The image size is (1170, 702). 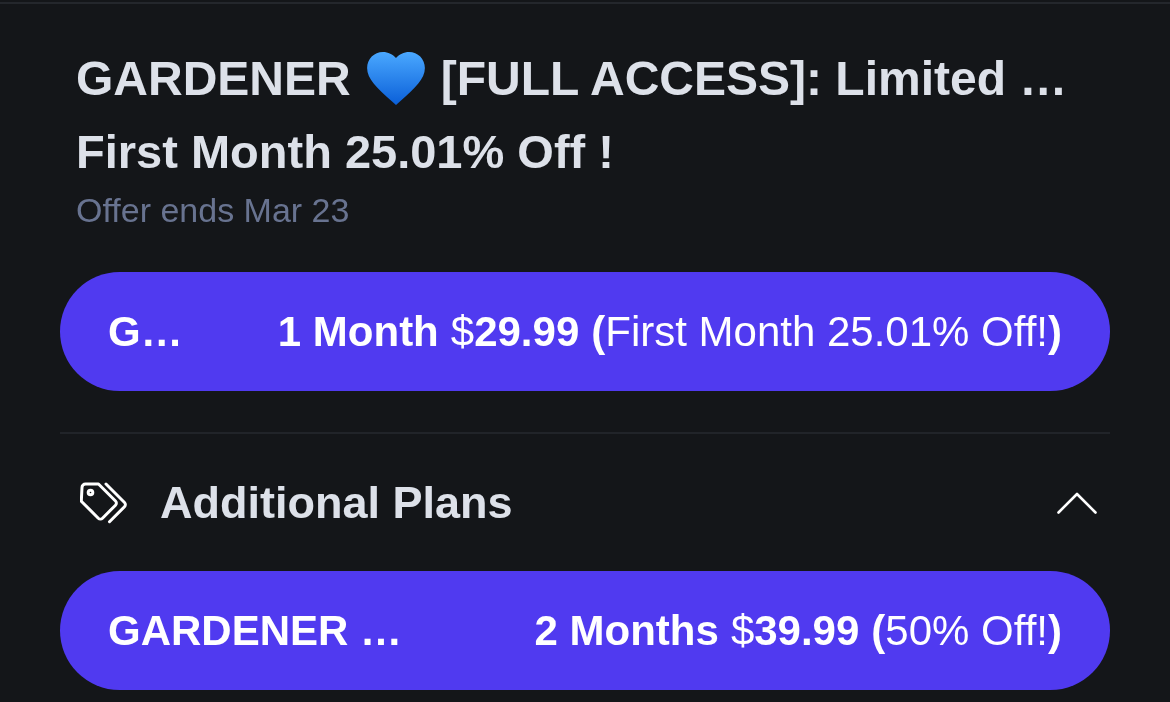 I want to click on chevron-up-icon, so click(x=1077, y=502).